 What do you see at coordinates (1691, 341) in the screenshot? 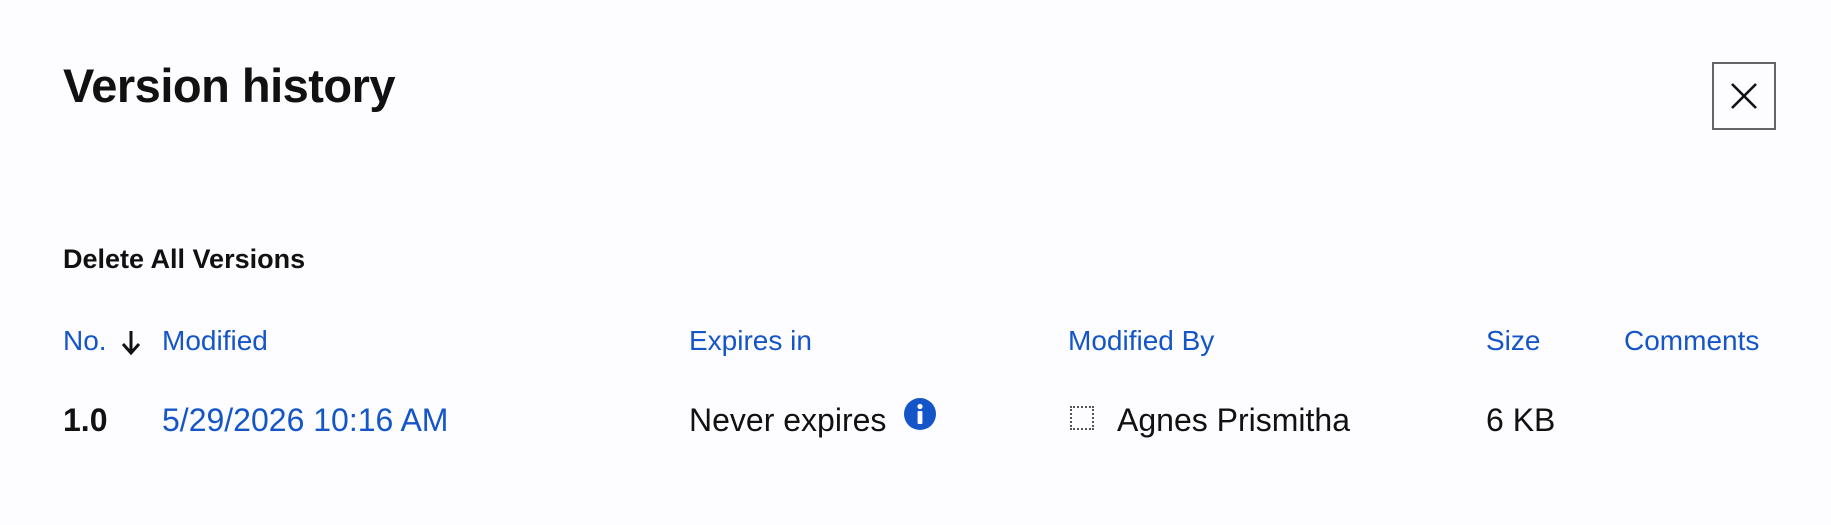
I see `column-header-comments: Comments` at bounding box center [1691, 341].